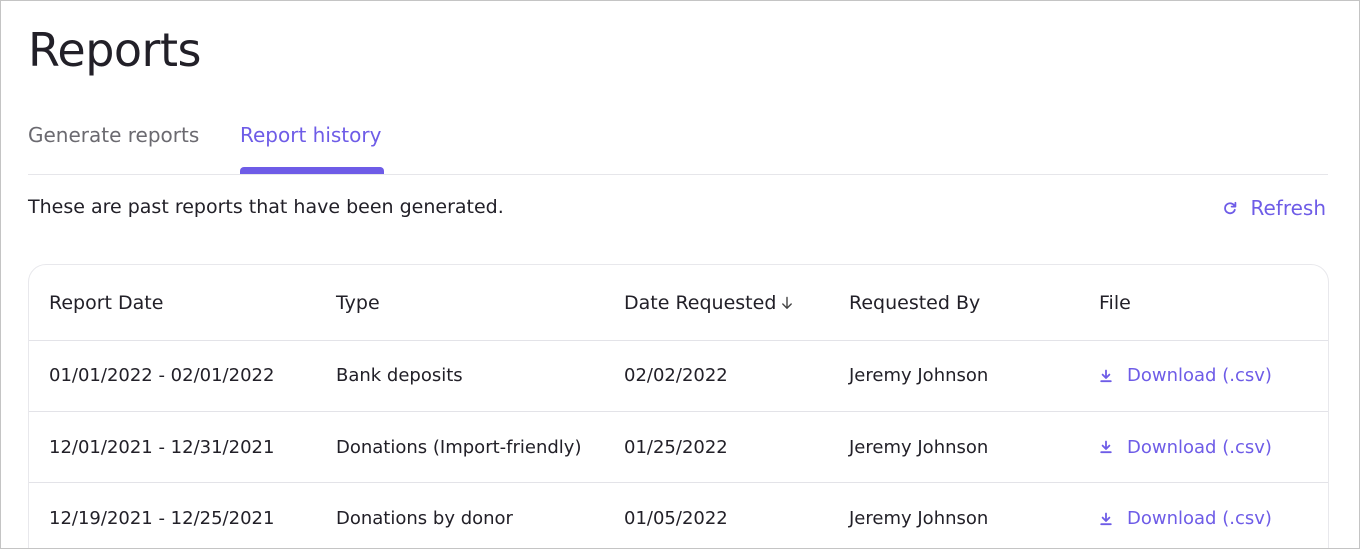  I want to click on column-header-report-date: Report Date, so click(106, 302).